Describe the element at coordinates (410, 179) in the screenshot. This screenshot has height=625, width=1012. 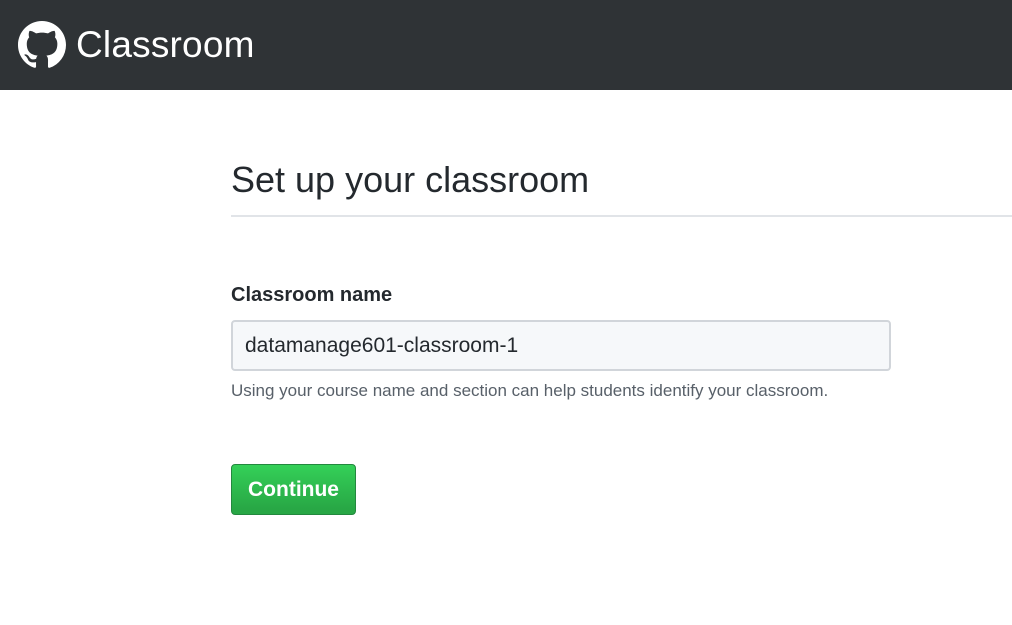
I see `page-title: Set up your classroom` at that location.